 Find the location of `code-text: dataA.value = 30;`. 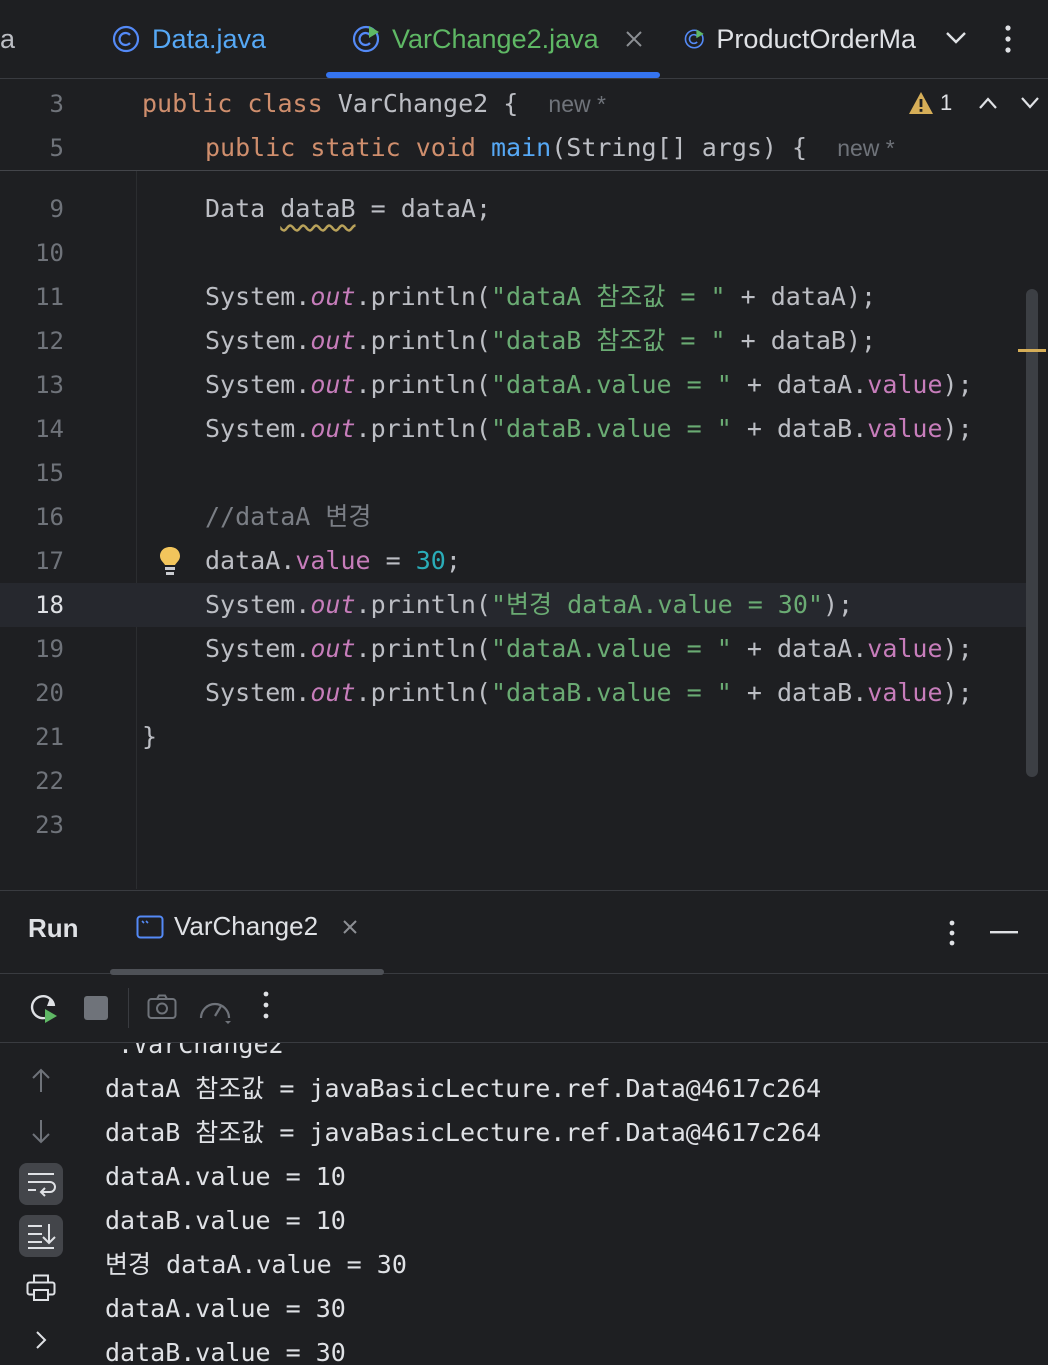

code-text: dataA.value = 30; is located at coordinates (333, 560).